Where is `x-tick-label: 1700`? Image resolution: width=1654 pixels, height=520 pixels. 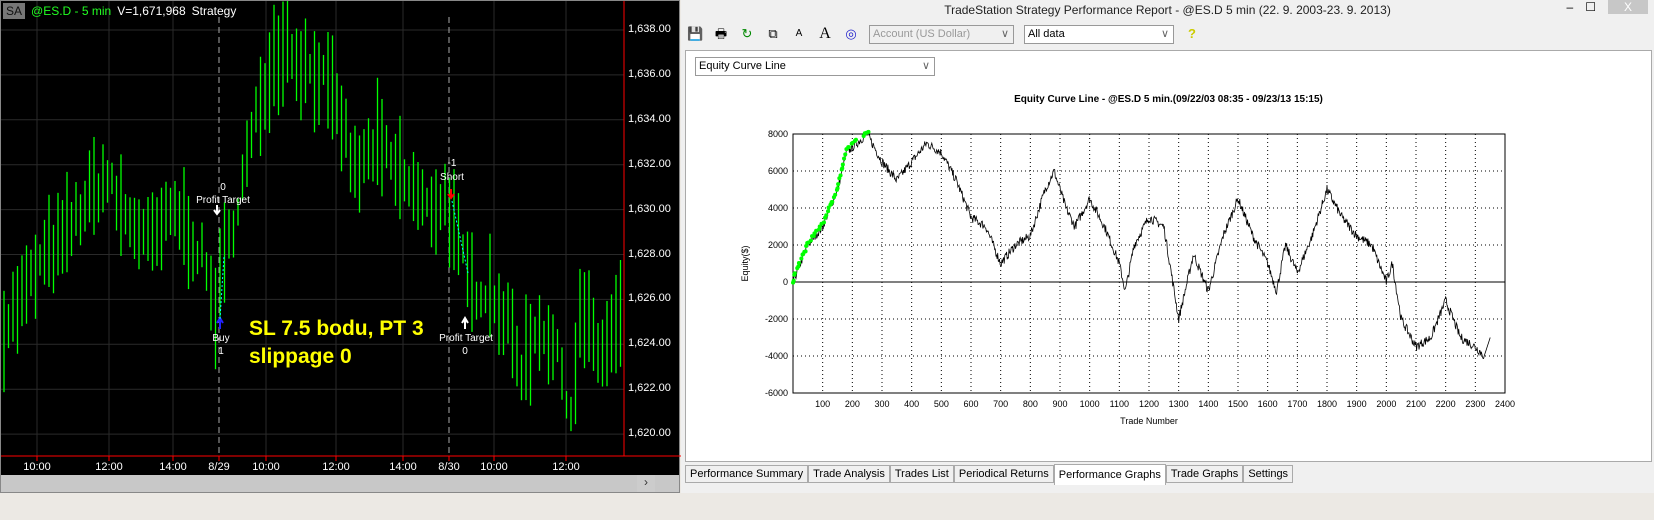
x-tick-label: 1700 is located at coordinates (1297, 404).